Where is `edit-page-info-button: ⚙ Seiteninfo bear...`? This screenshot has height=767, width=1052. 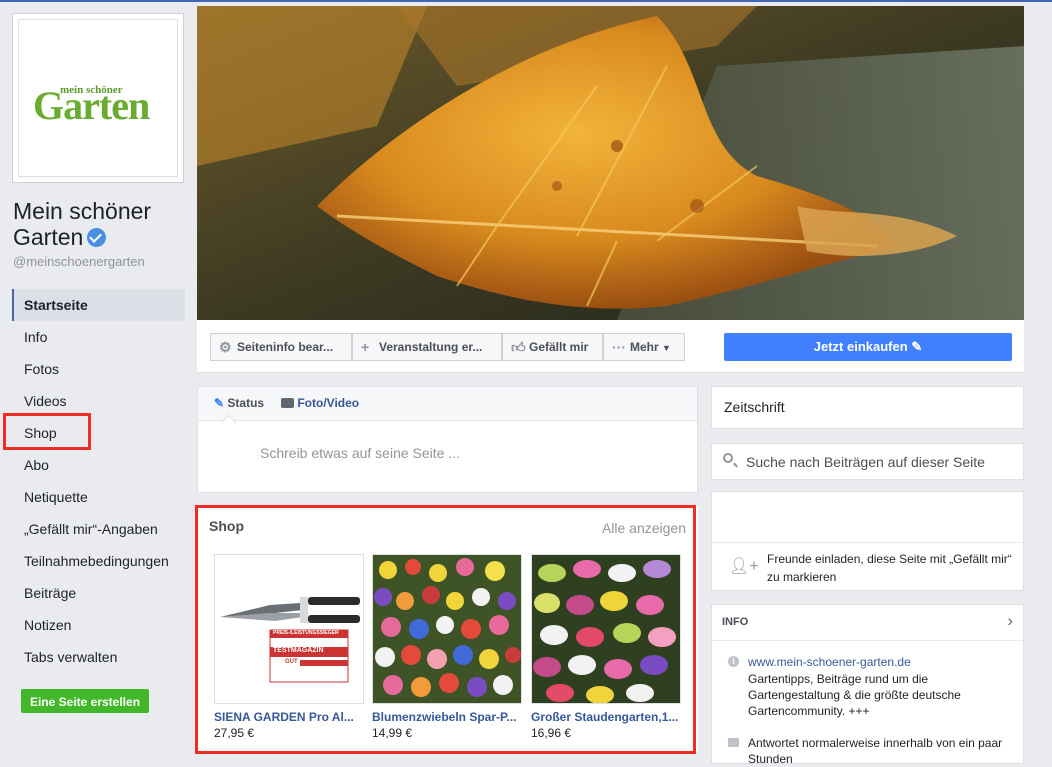 edit-page-info-button: ⚙ Seiteninfo bear... is located at coordinates (281, 347).